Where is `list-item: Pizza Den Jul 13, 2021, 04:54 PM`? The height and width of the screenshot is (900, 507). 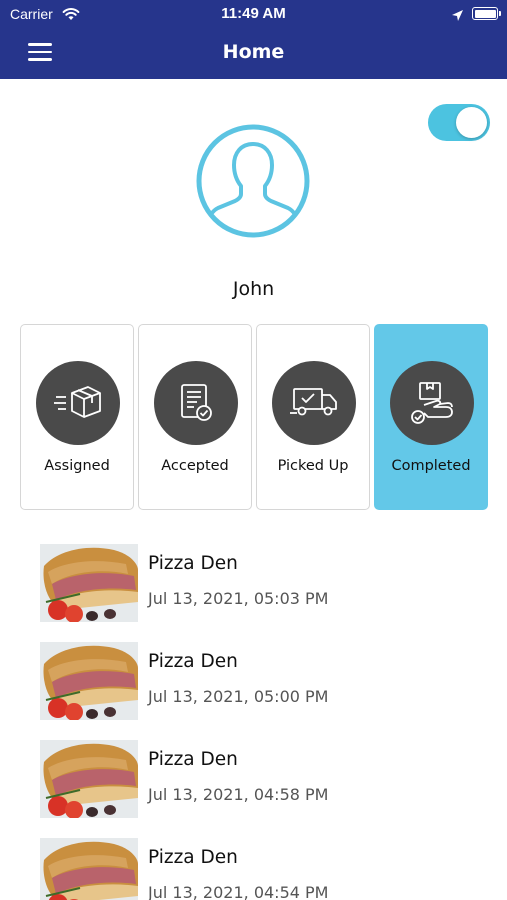 list-item: Pizza Den Jul 13, 2021, 04:54 PM is located at coordinates (253, 867).